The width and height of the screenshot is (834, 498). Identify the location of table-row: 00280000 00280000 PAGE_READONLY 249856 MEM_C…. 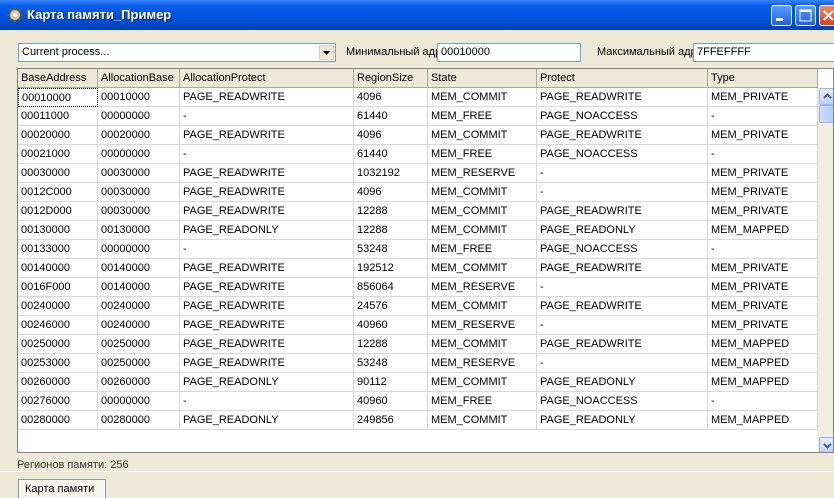
(418, 420).